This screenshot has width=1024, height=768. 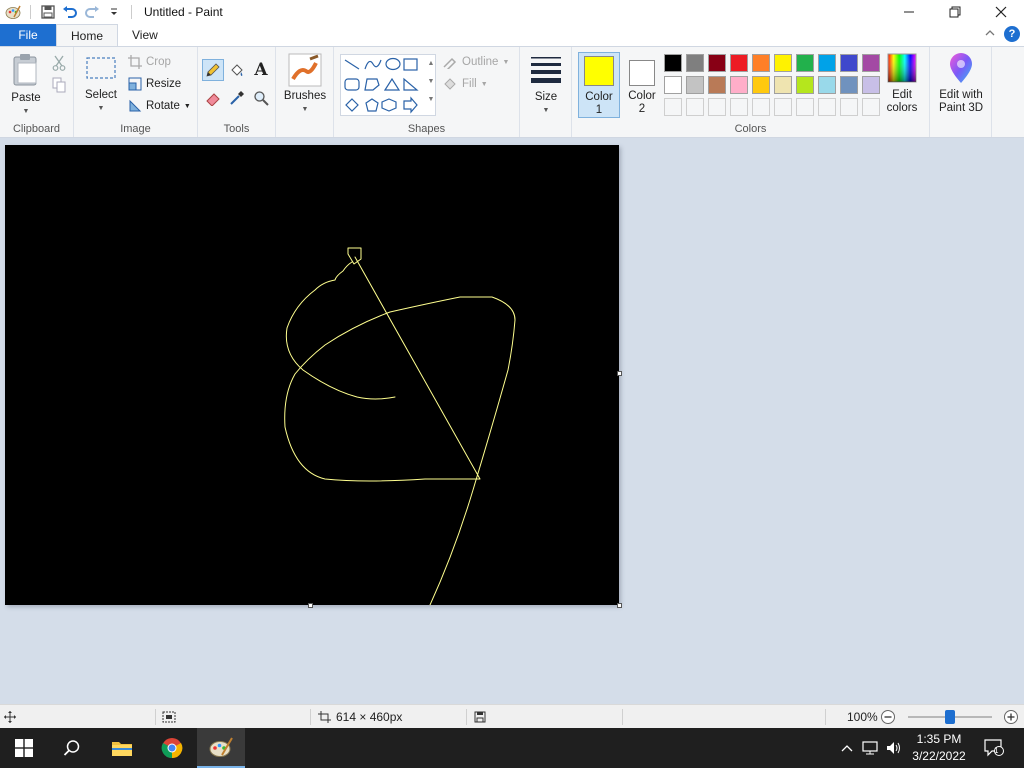 I want to click on paint-taskbar-button, so click(x=221, y=748).